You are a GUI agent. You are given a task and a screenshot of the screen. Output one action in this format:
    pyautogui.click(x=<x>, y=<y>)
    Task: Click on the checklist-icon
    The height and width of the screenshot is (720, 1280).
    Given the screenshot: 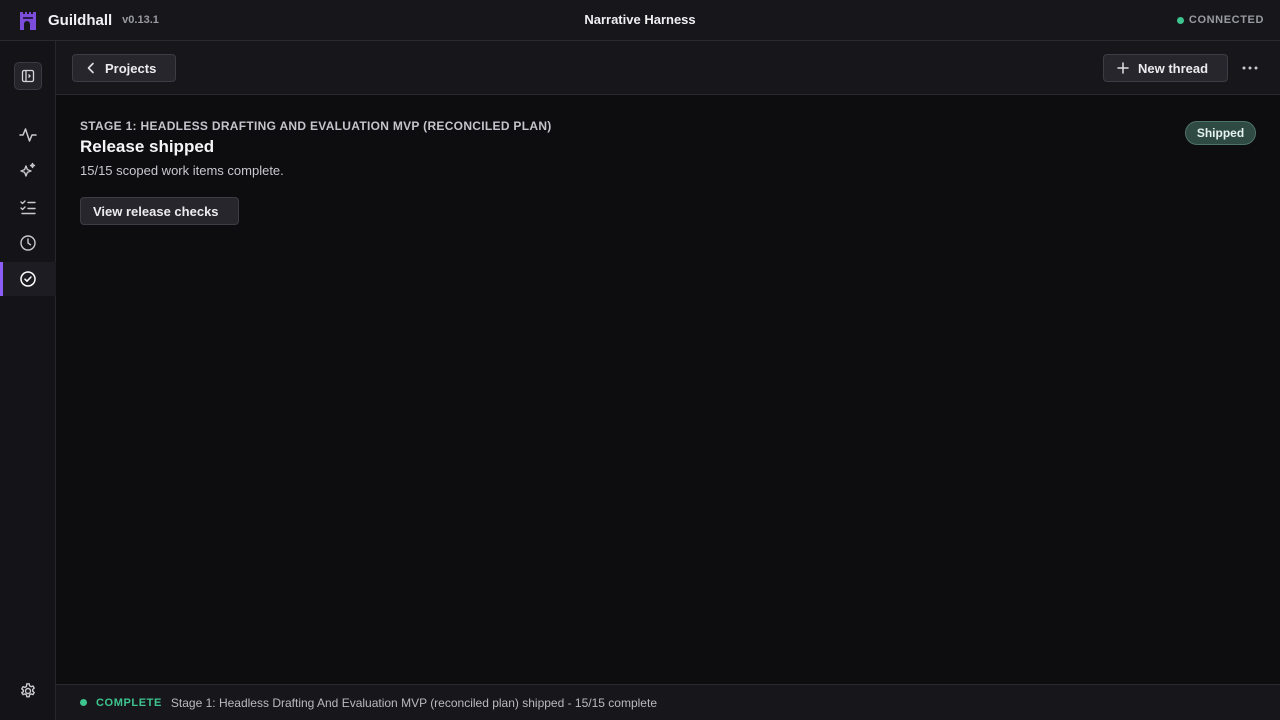 What is the action you would take?
    pyautogui.click(x=28, y=207)
    